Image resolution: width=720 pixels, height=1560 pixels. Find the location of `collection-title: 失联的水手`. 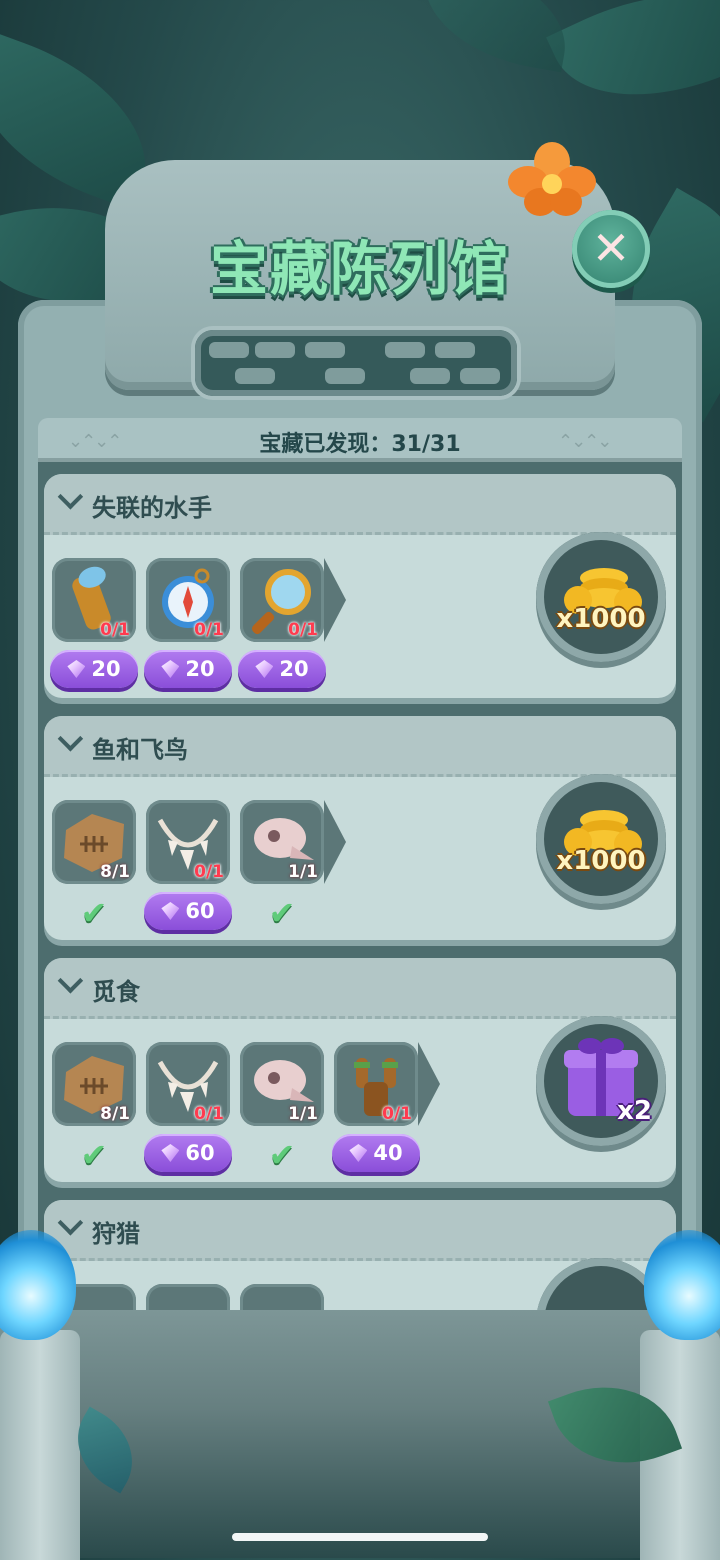

collection-title: 失联的水手 is located at coordinates (152, 508).